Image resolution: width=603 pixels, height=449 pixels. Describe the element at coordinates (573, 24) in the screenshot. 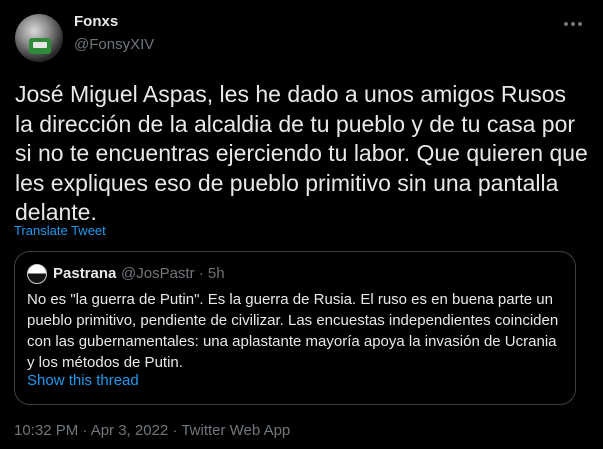

I see `more-options-icon` at that location.